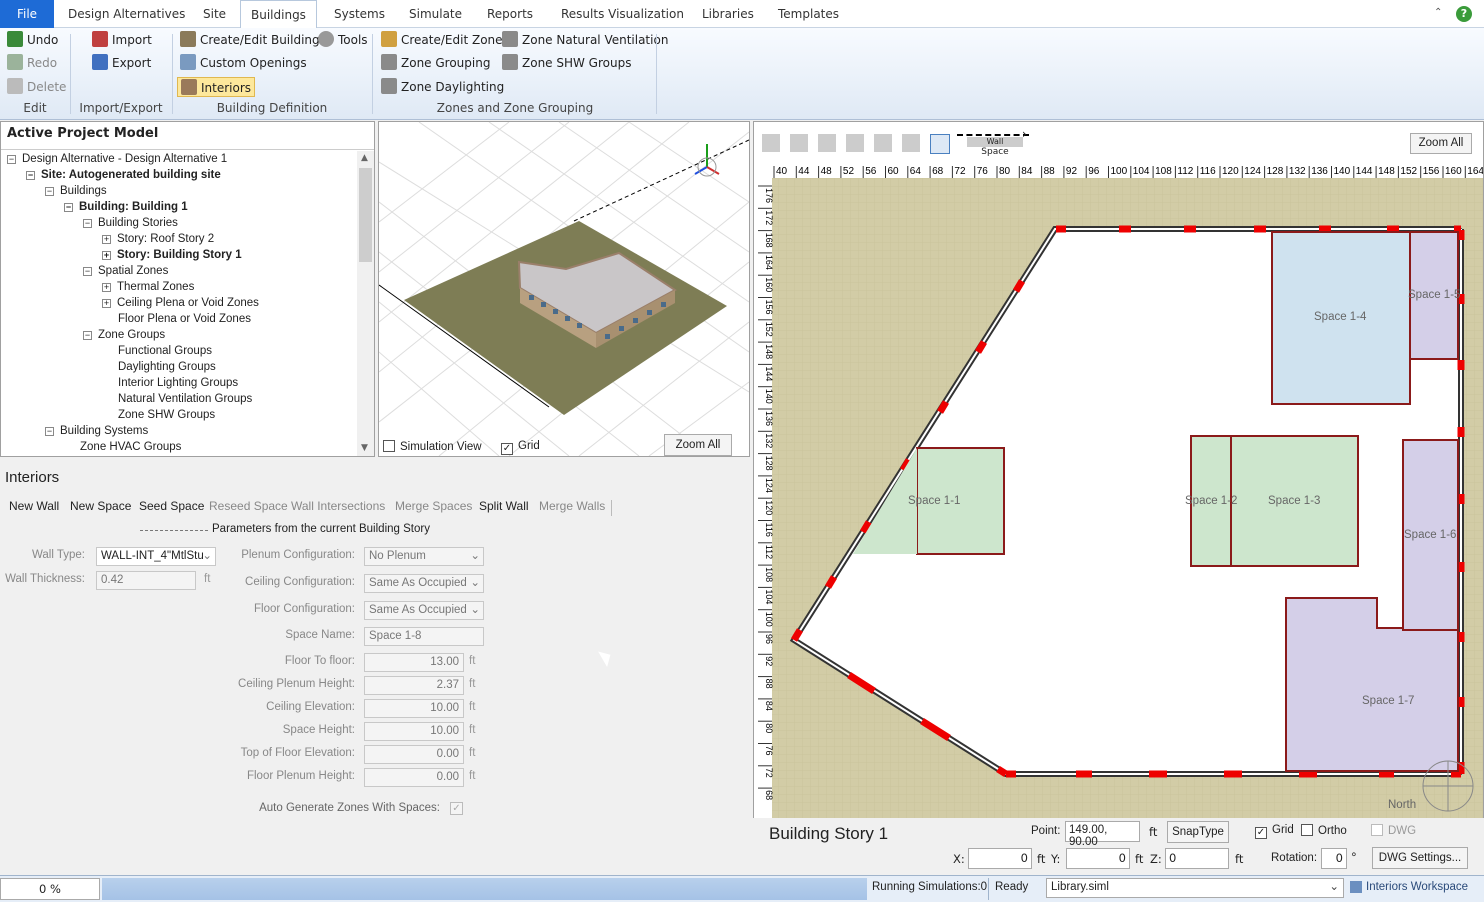 Image resolution: width=1484 pixels, height=902 pixels. Describe the element at coordinates (432, 446) in the screenshot. I see `simulation-view-toggle: Simulation View` at that location.